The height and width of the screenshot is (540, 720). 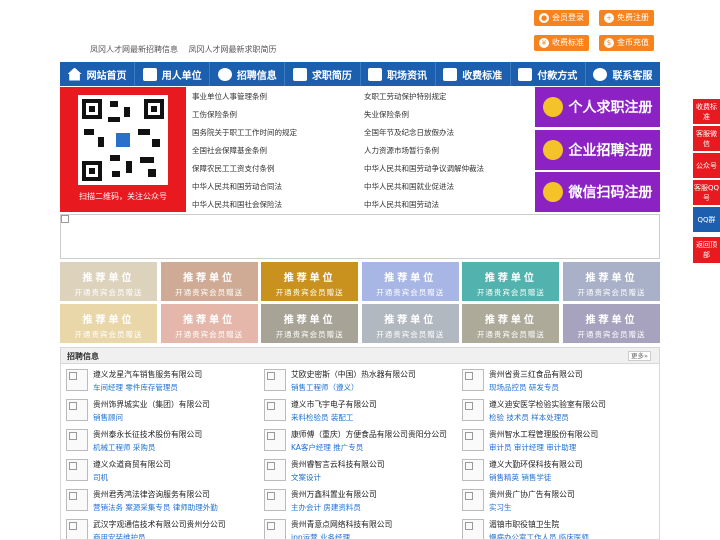 What do you see at coordinates (244, 132) in the screenshot?
I see `regulation-link: 国务院关于职工工作时间的规定` at bounding box center [244, 132].